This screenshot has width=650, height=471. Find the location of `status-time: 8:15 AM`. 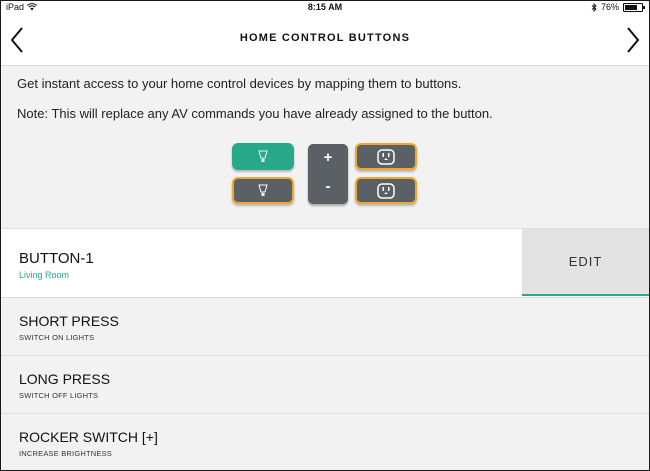

status-time: 8:15 AM is located at coordinates (325, 7).